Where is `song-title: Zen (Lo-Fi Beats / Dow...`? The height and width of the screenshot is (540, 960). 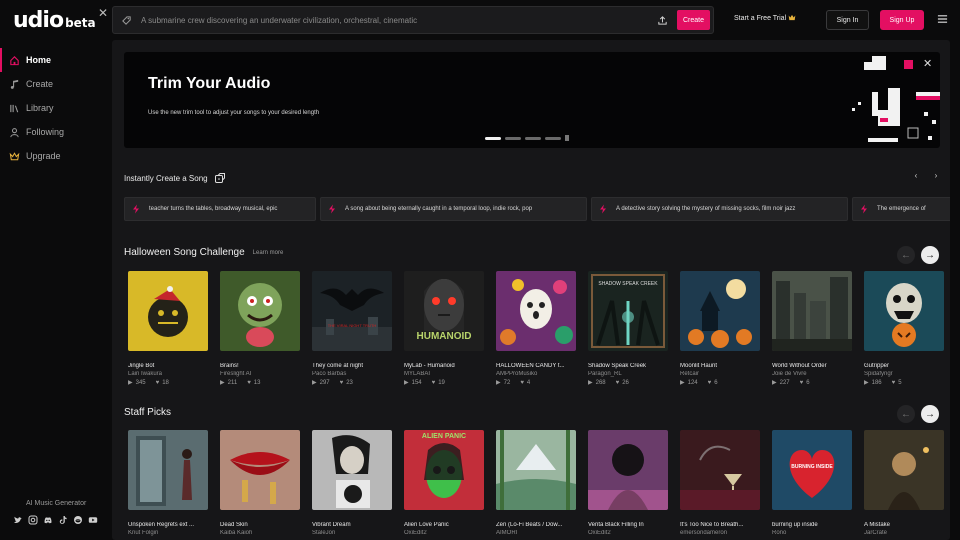
song-title: Zen (Lo-Fi Beats / Dow... is located at coordinates (536, 525).